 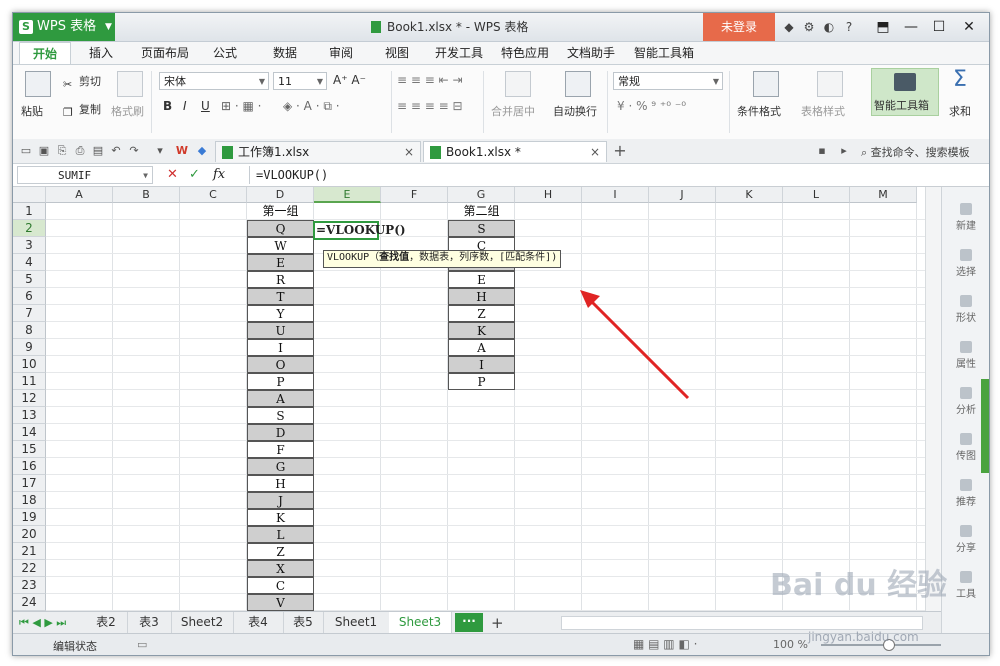 I want to click on row-header-23: 23, so click(x=29, y=585).